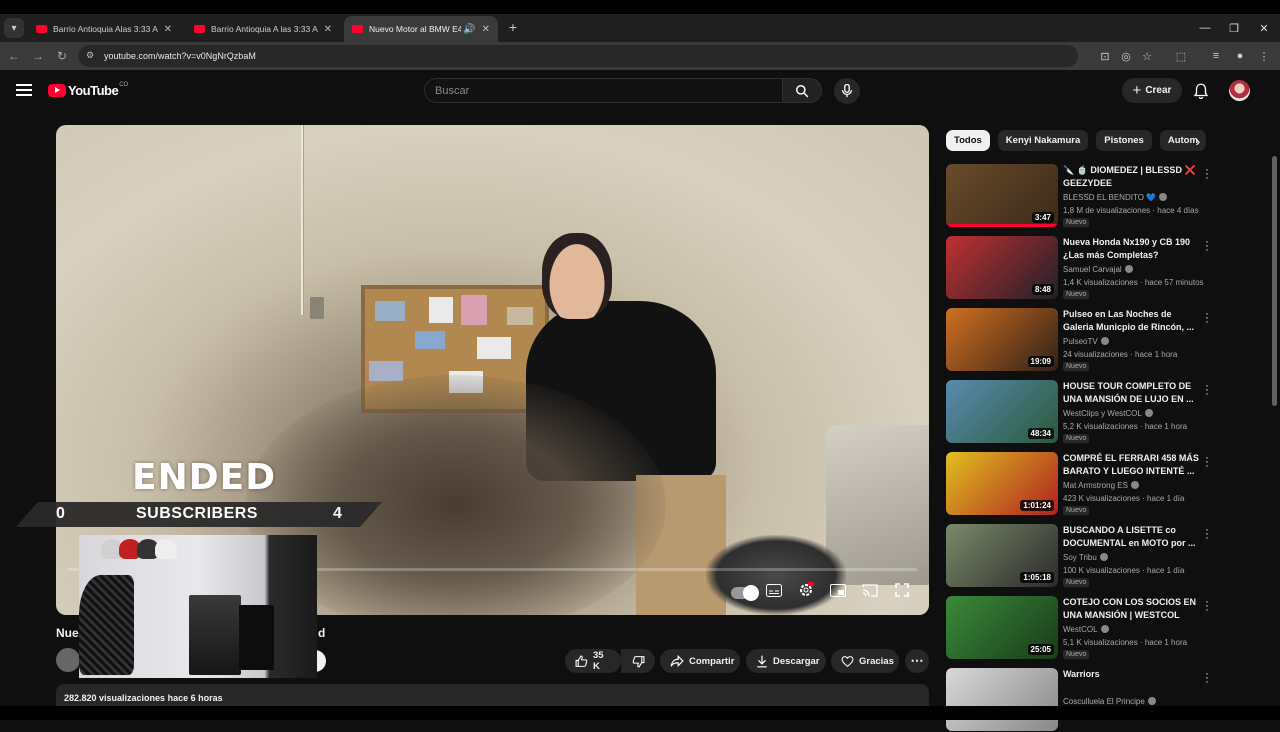  I want to click on video-thumbnail: 3:47, so click(1002, 195).